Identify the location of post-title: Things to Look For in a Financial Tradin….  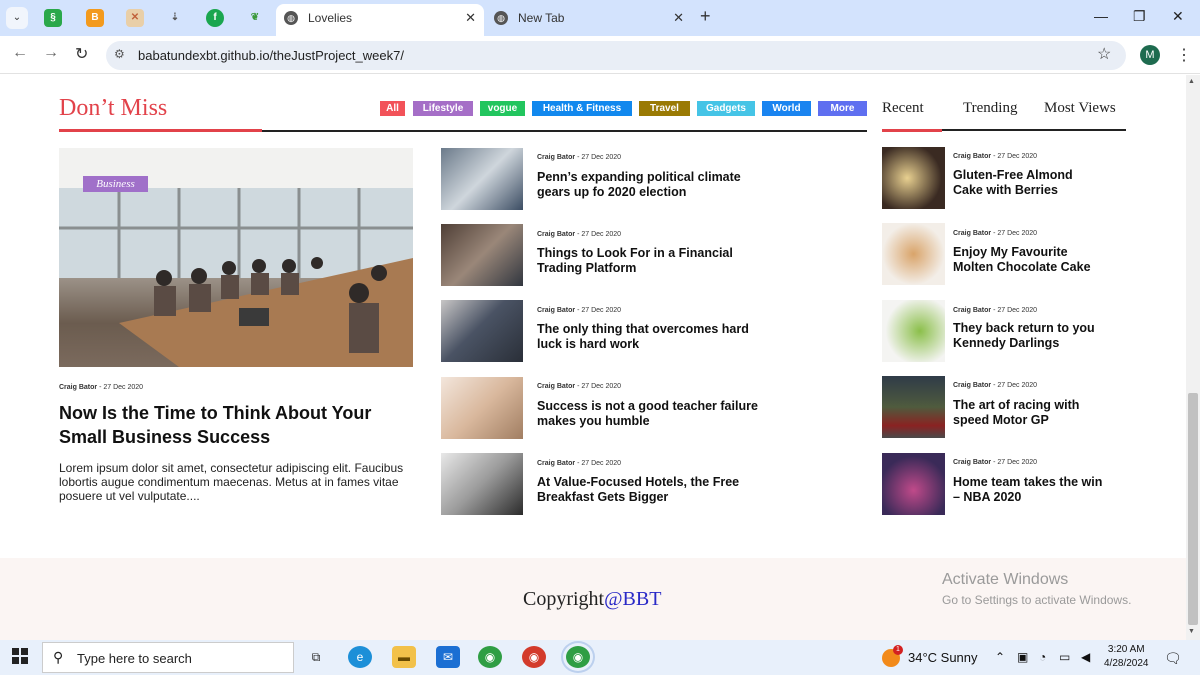
(654, 261).